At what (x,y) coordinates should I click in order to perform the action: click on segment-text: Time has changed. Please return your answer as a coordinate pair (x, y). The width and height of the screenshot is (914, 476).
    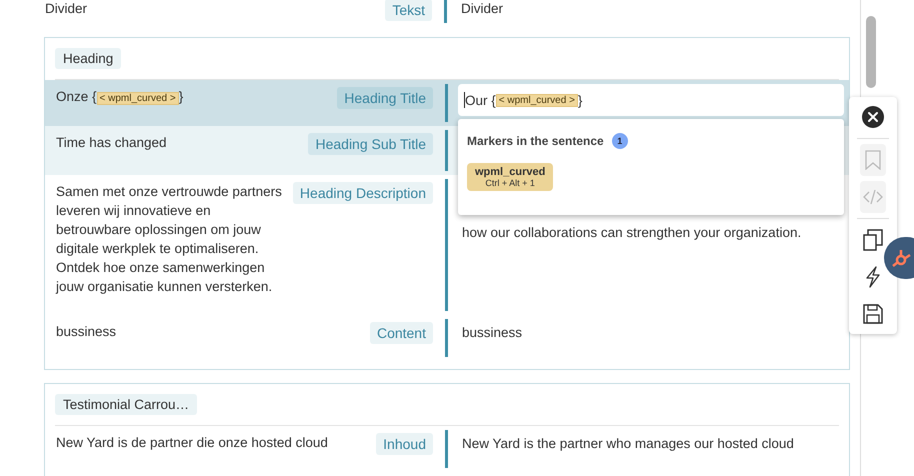
    Looking at the image, I should click on (111, 142).